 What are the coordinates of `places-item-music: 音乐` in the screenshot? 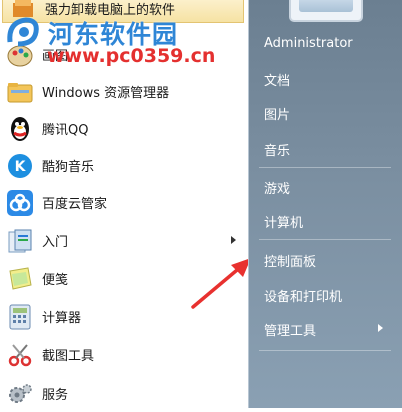 It's located at (277, 149).